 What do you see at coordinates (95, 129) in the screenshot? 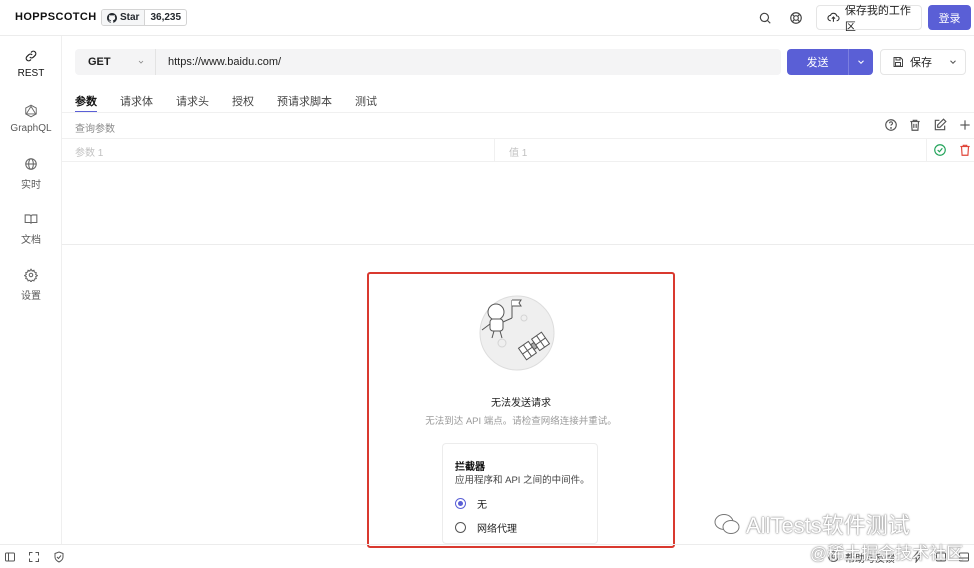
I see `query-params-label: 查询参数` at bounding box center [95, 129].